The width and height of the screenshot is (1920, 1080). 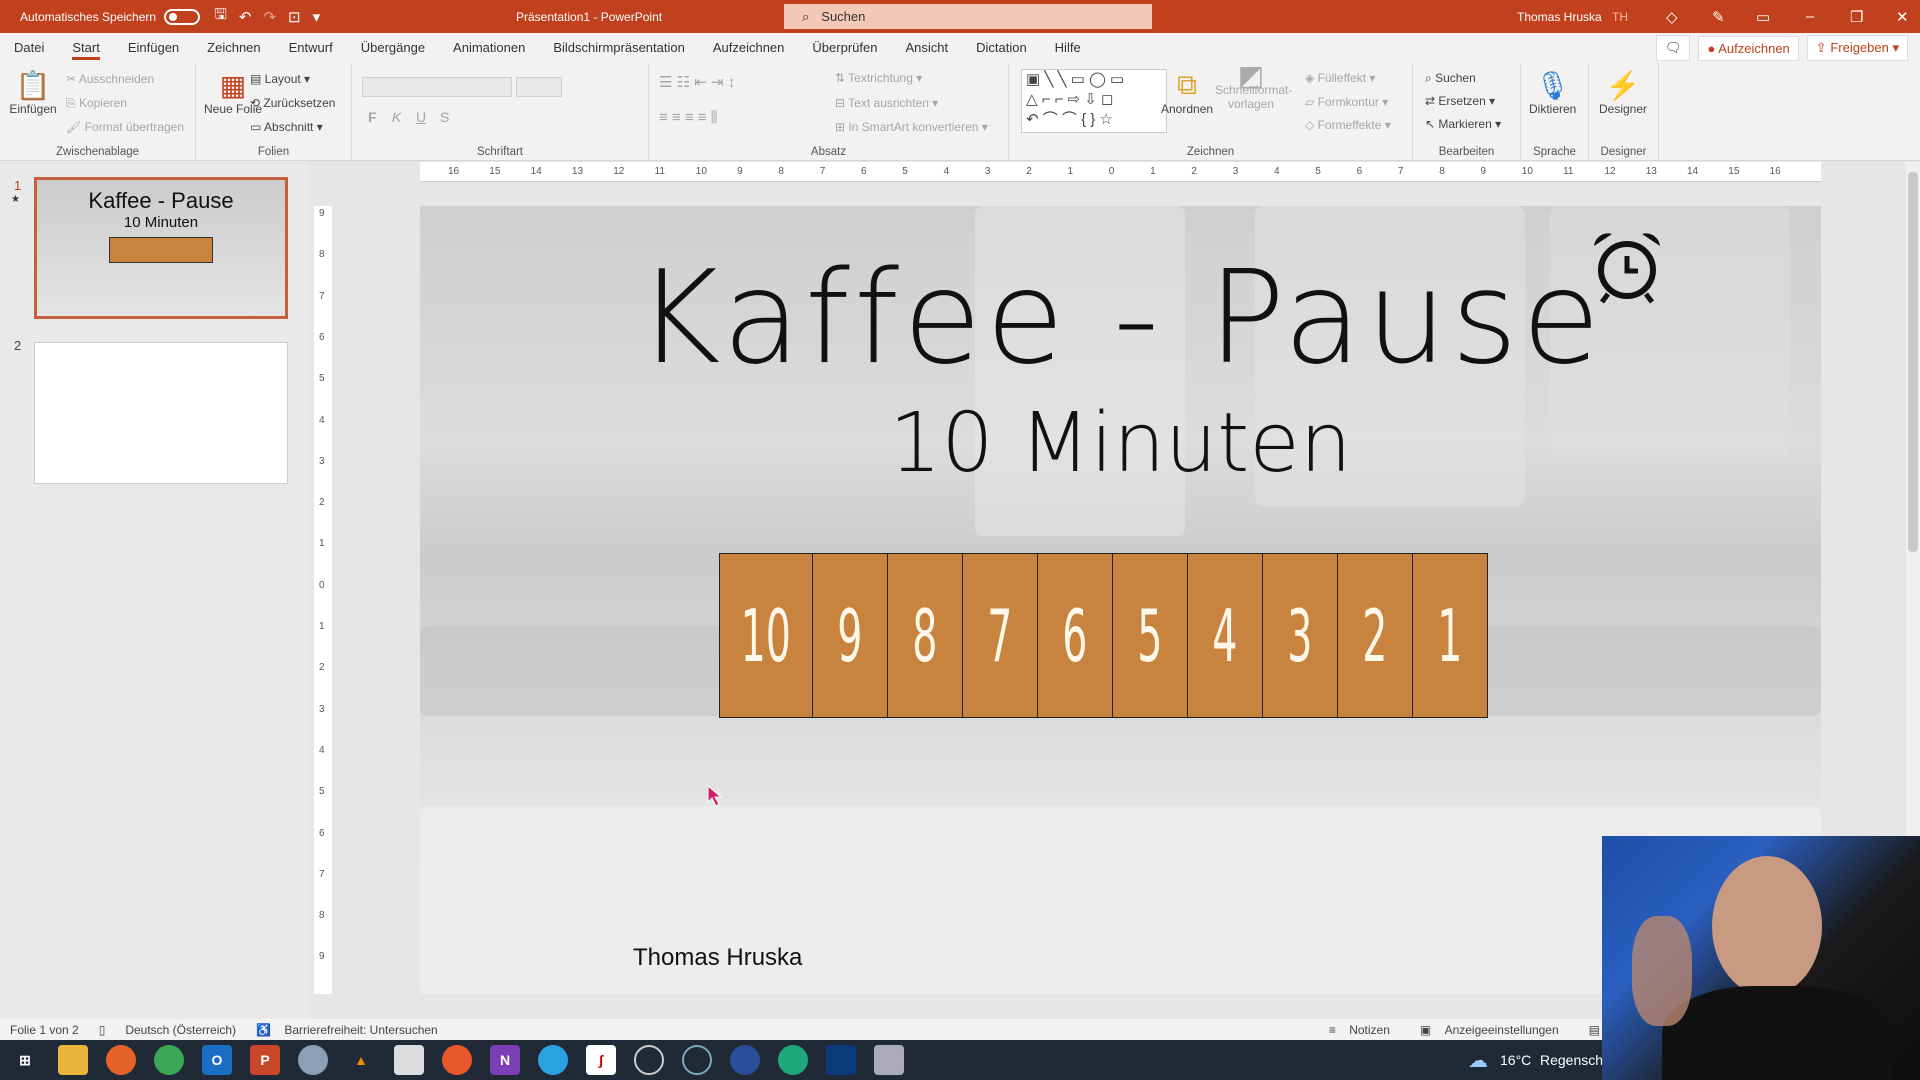 I want to click on slide-thumbnail-1: Kaffee - Pause 10 Minuten, so click(x=161, y=248).